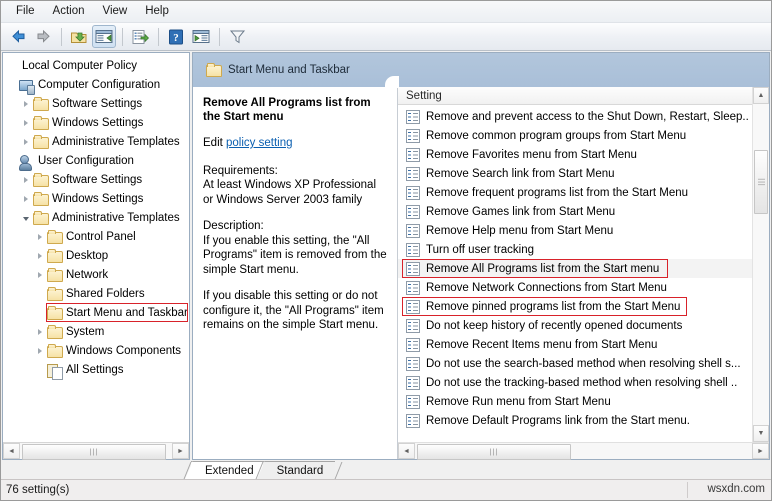 The height and width of the screenshot is (501, 772). I want to click on tree-item-user-configuration: User Configuration, so click(96, 161).